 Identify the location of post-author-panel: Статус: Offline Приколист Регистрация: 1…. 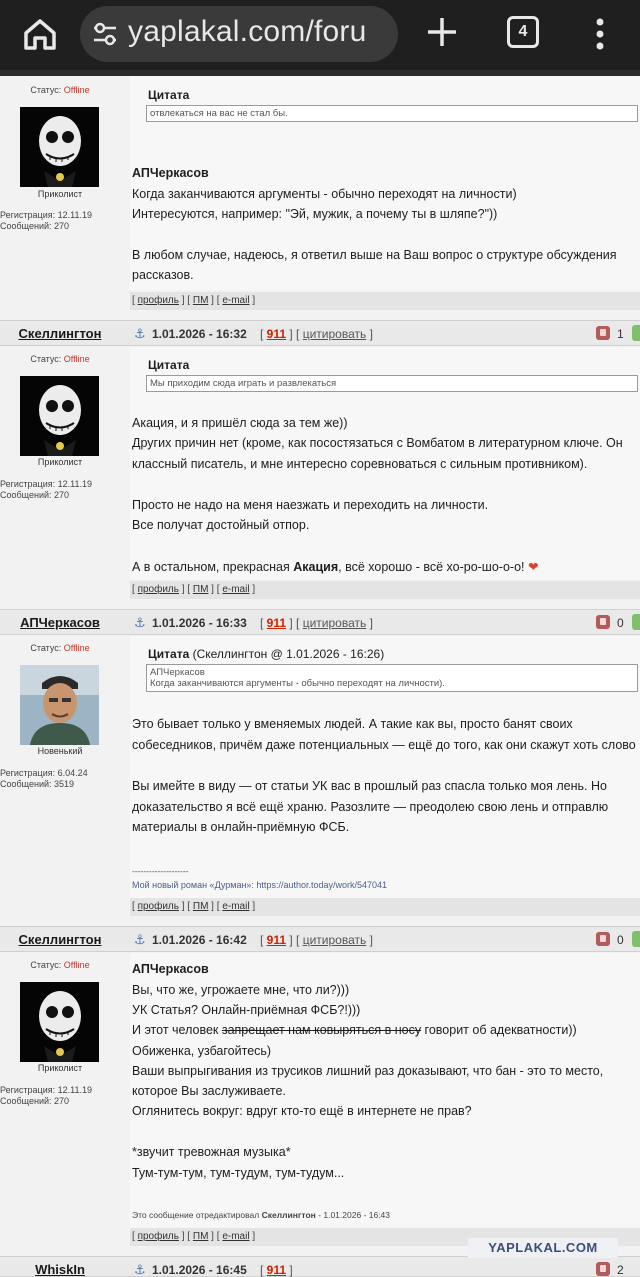
(60, 183).